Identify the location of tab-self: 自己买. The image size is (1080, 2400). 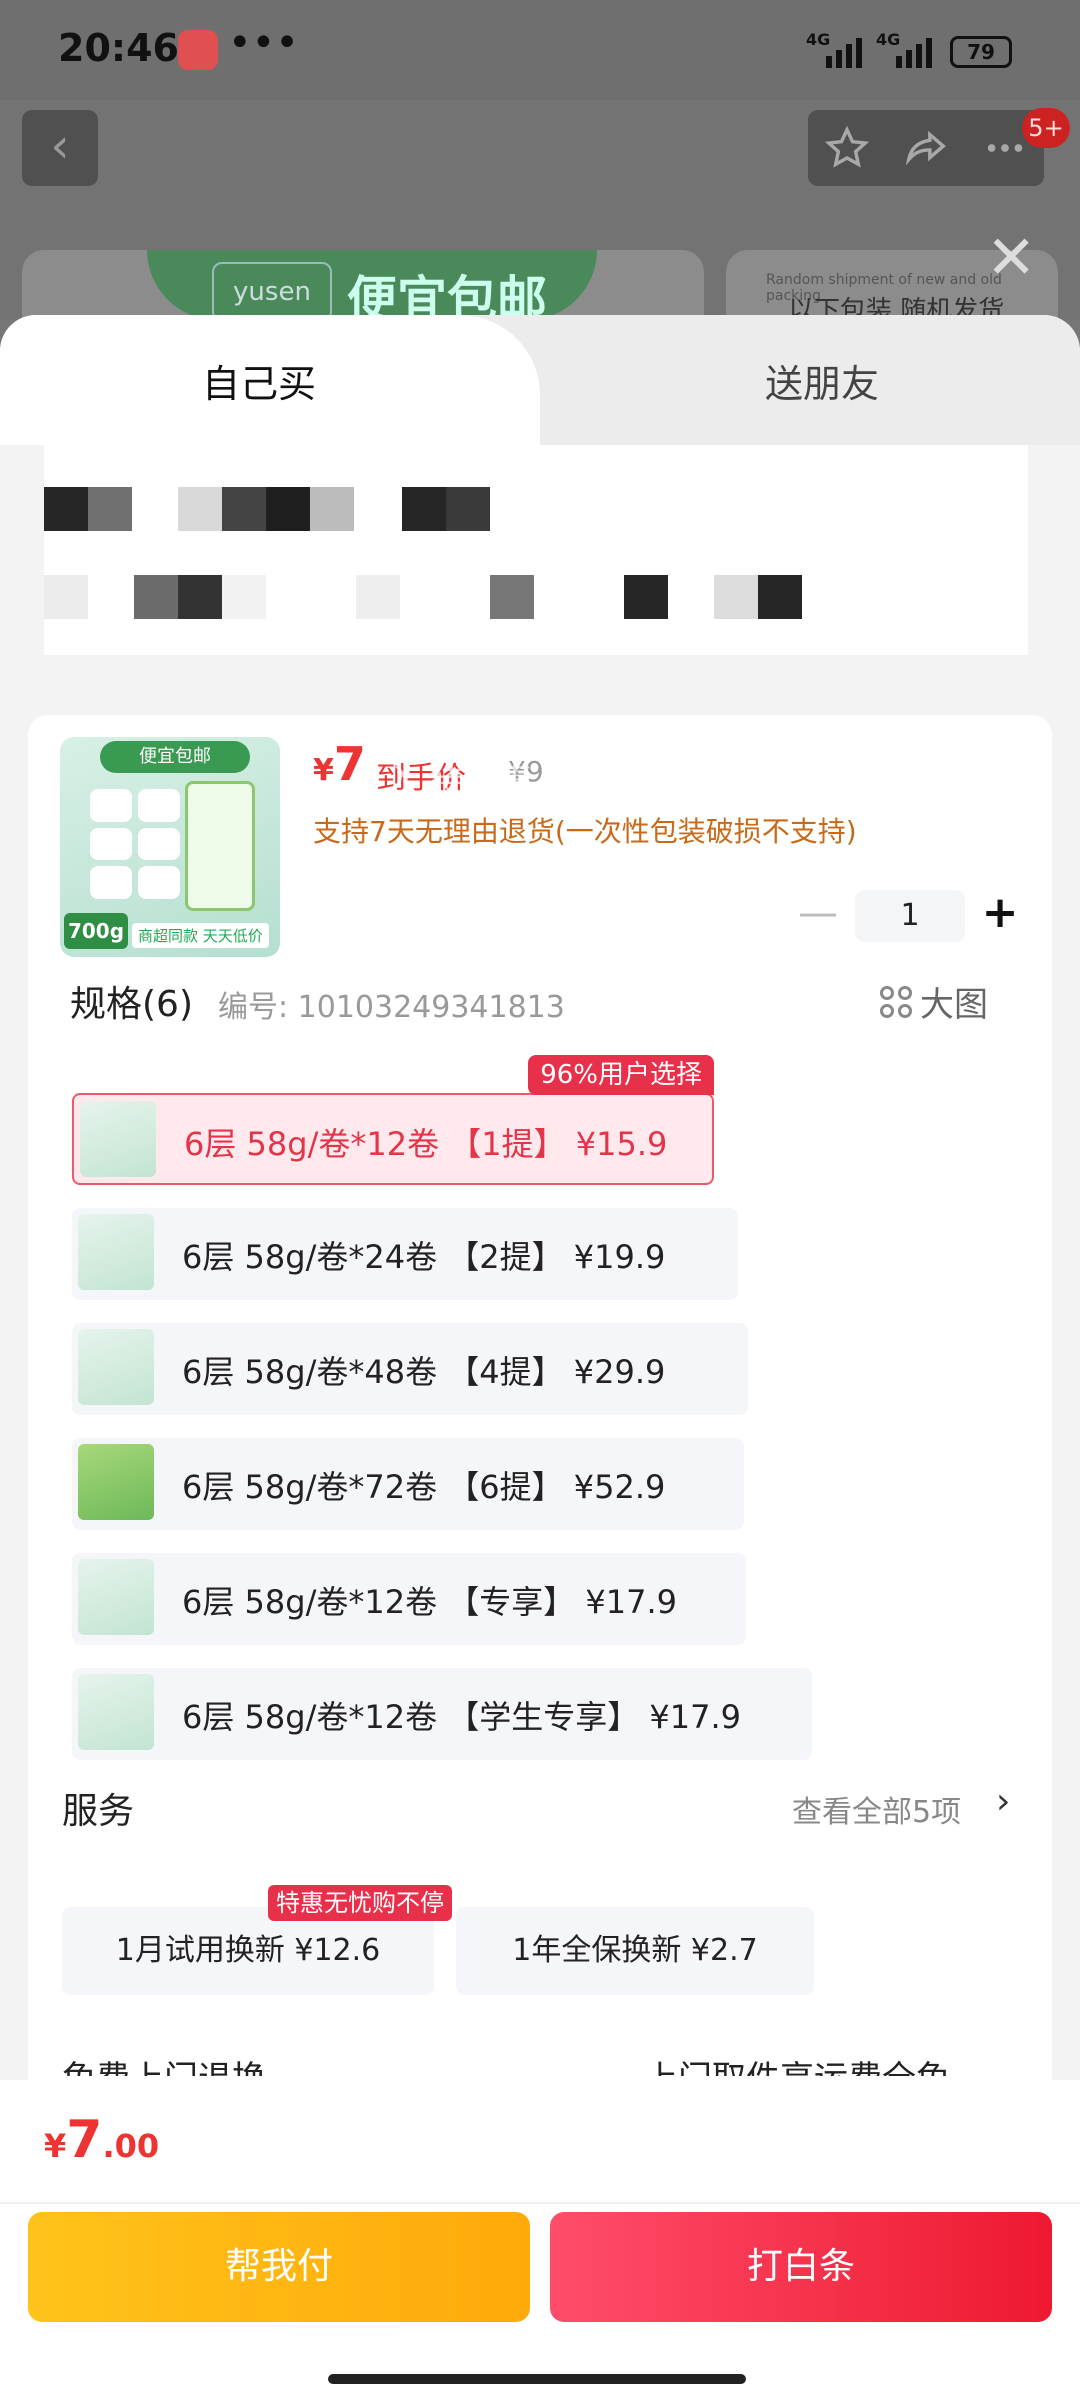
(259, 380).